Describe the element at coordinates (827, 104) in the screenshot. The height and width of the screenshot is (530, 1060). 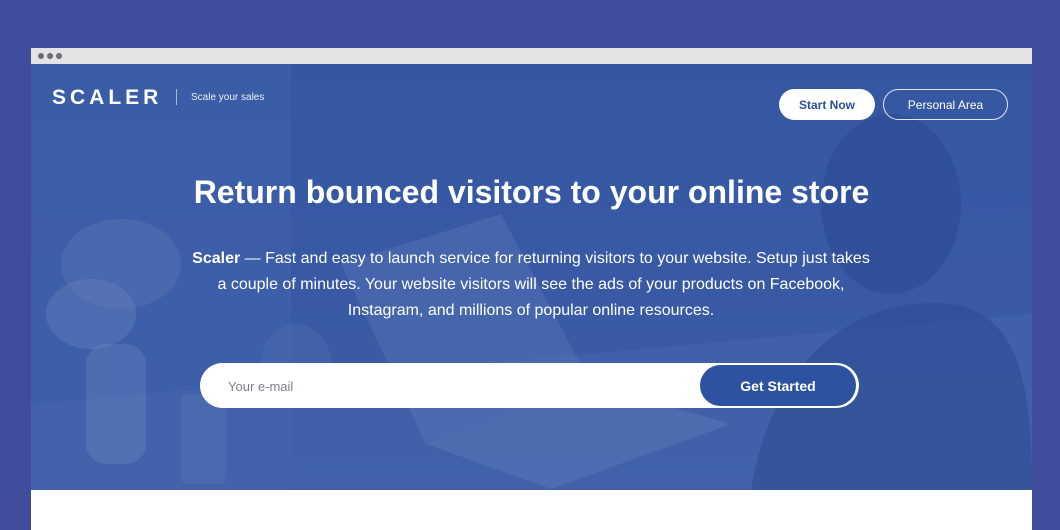
I see `start-now-button: Start Now` at that location.